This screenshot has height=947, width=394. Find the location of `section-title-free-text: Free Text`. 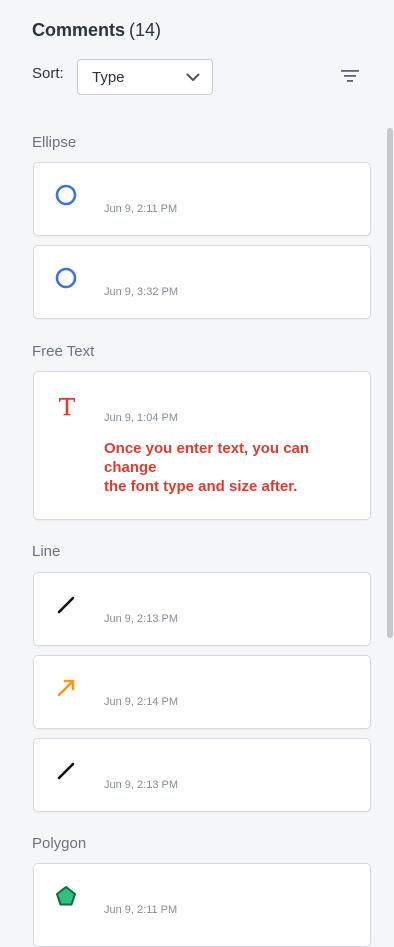

section-title-free-text: Free Text is located at coordinates (63, 351).